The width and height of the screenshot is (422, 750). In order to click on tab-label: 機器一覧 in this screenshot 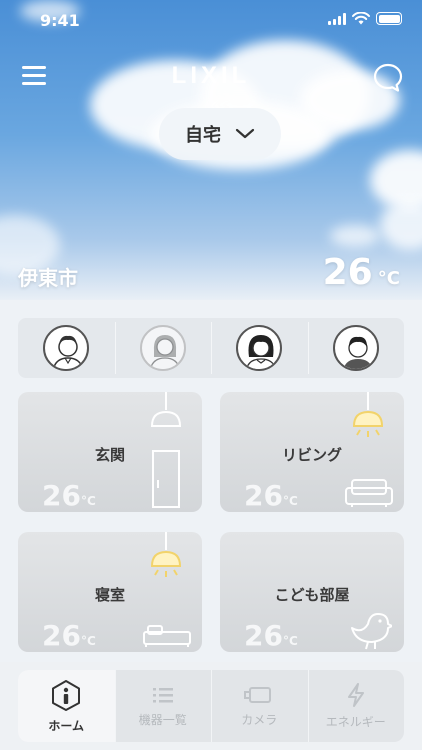, I will do `click(162, 719)`.